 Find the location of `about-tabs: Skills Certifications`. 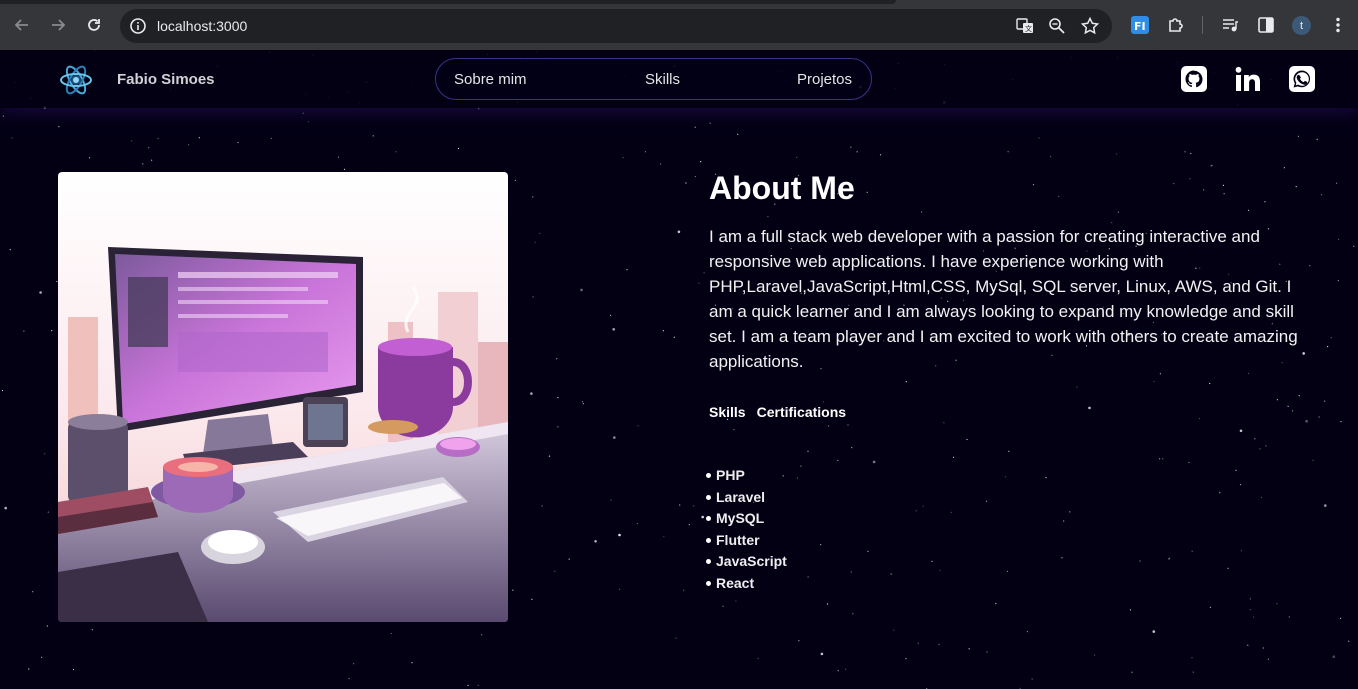

about-tabs: Skills Certifications is located at coordinates (777, 412).